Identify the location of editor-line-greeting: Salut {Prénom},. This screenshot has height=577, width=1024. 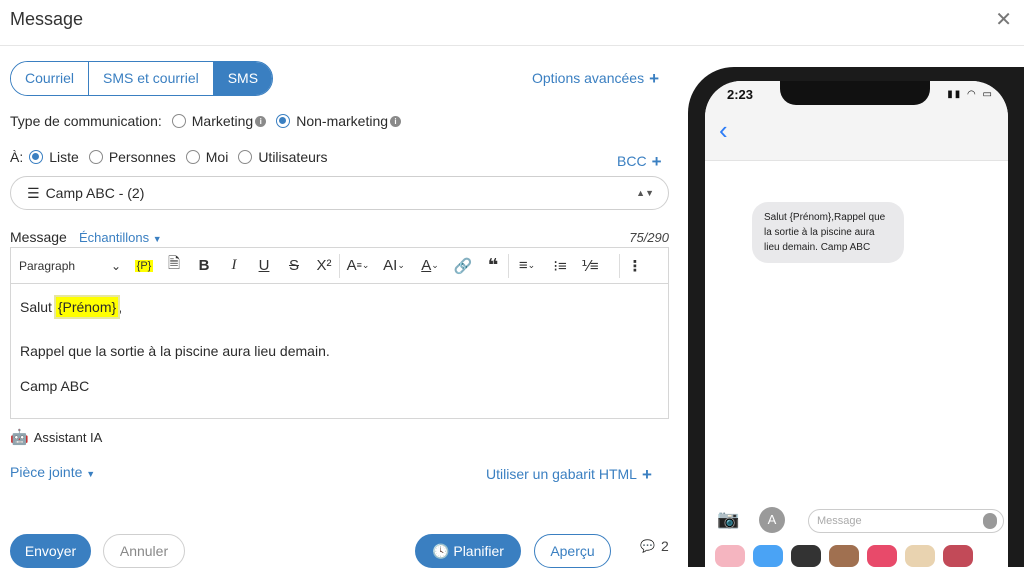
(71, 307).